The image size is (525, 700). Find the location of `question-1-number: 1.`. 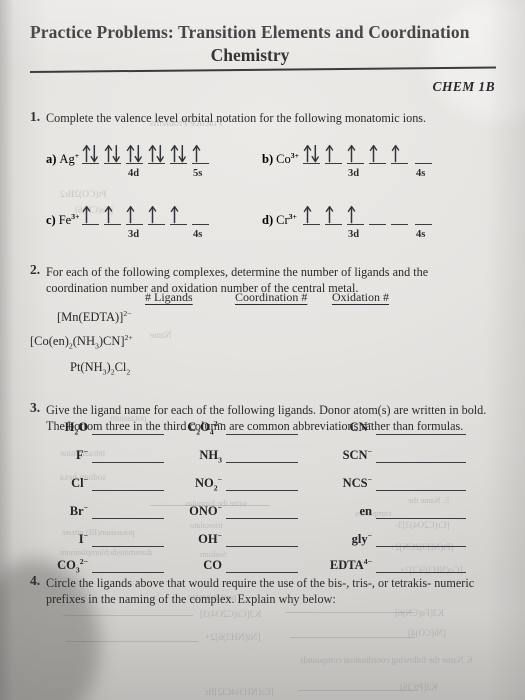

question-1-number: 1. is located at coordinates (35, 116).